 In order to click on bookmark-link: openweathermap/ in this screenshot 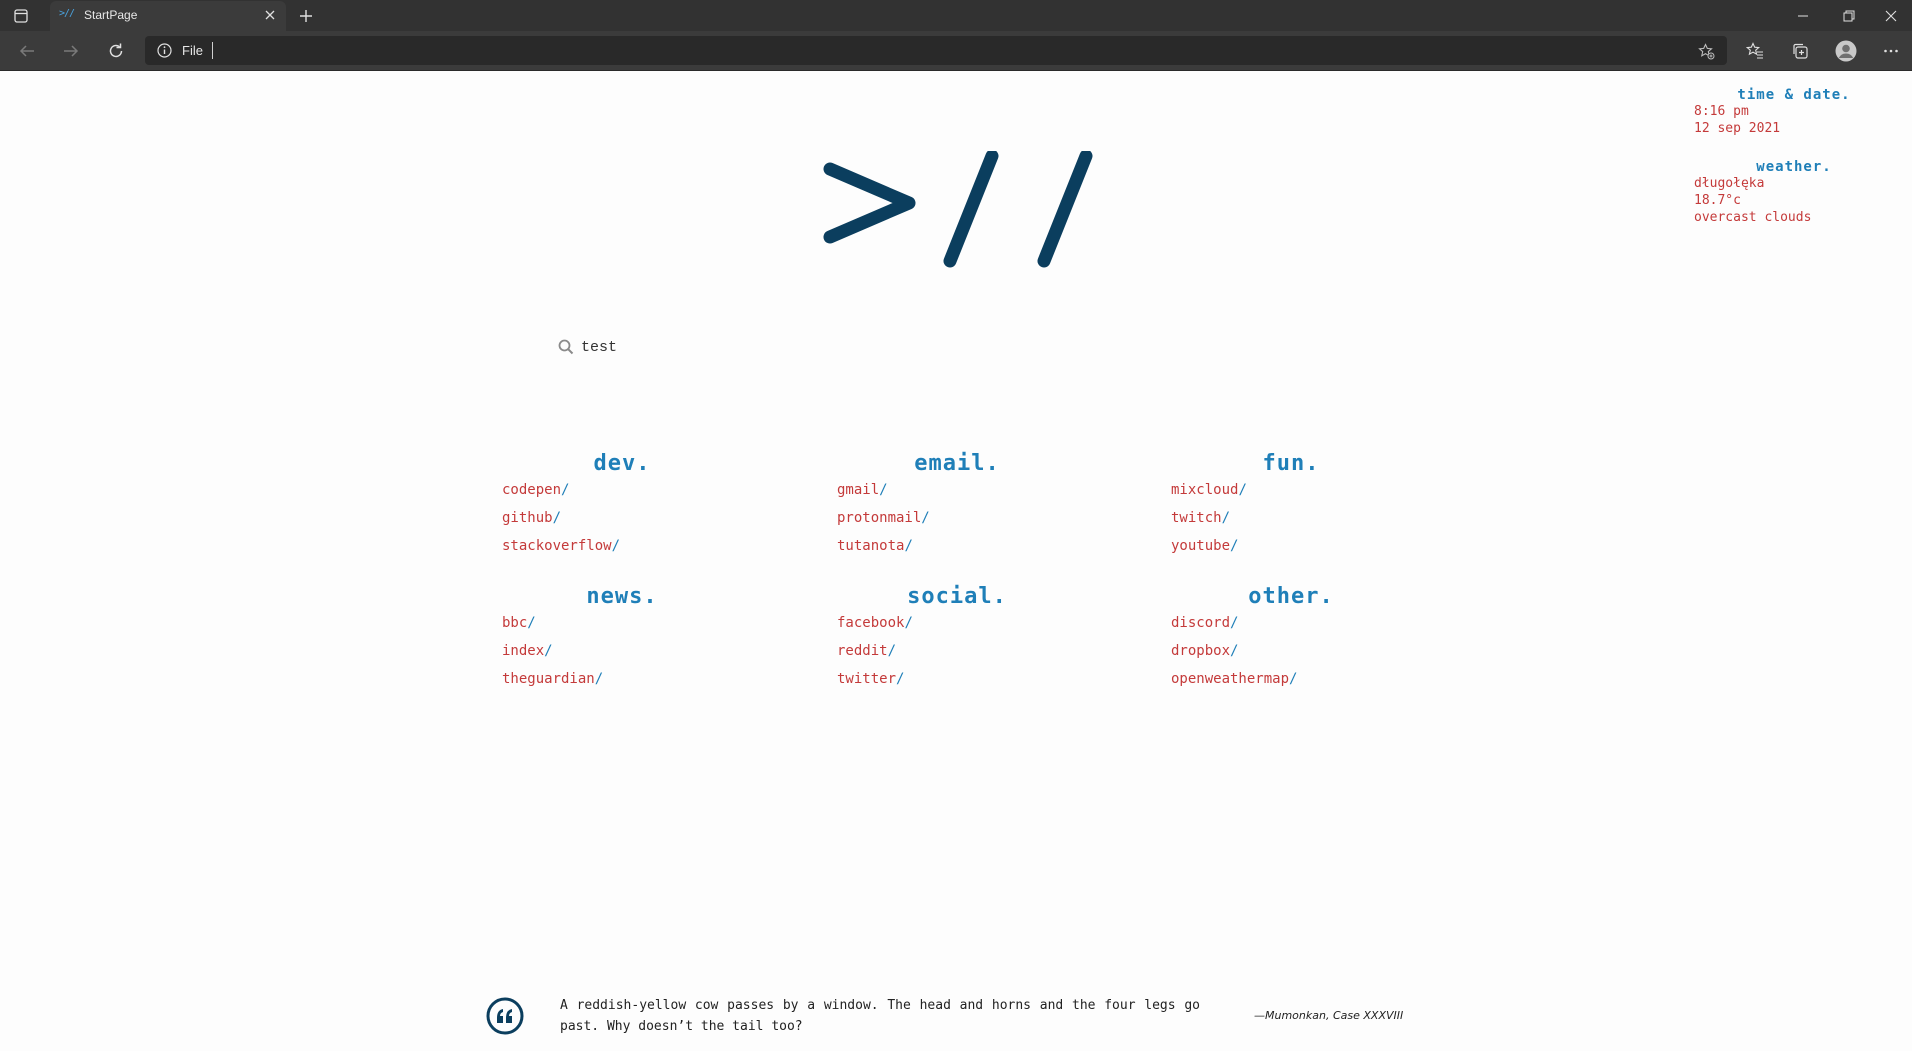, I will do `click(1321, 682)`.